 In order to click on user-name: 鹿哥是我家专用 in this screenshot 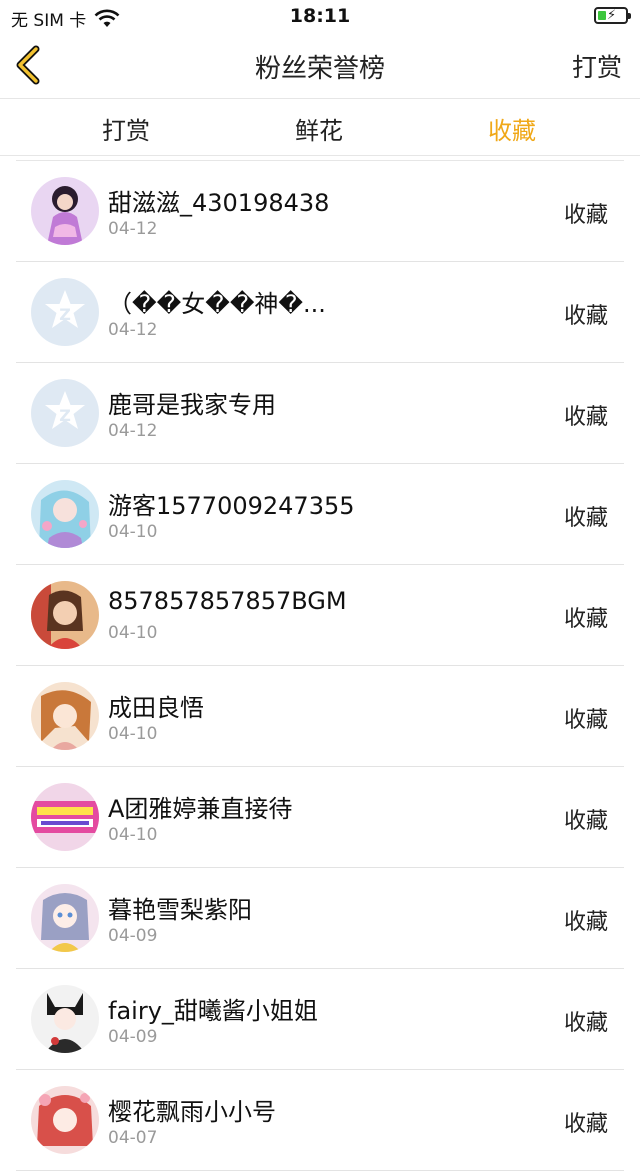, I will do `click(192, 405)`.